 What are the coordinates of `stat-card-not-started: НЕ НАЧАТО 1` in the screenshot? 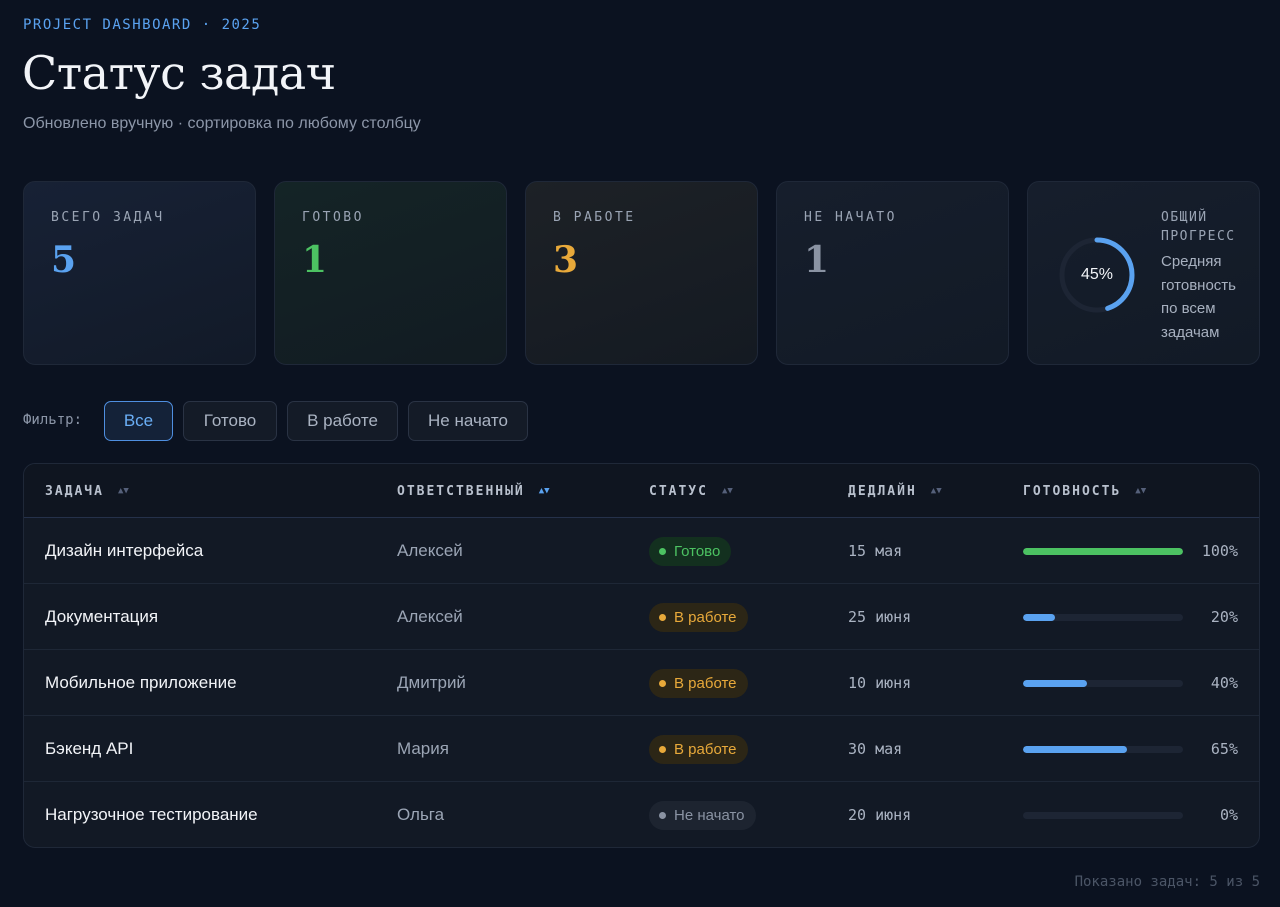 It's located at (892, 273).